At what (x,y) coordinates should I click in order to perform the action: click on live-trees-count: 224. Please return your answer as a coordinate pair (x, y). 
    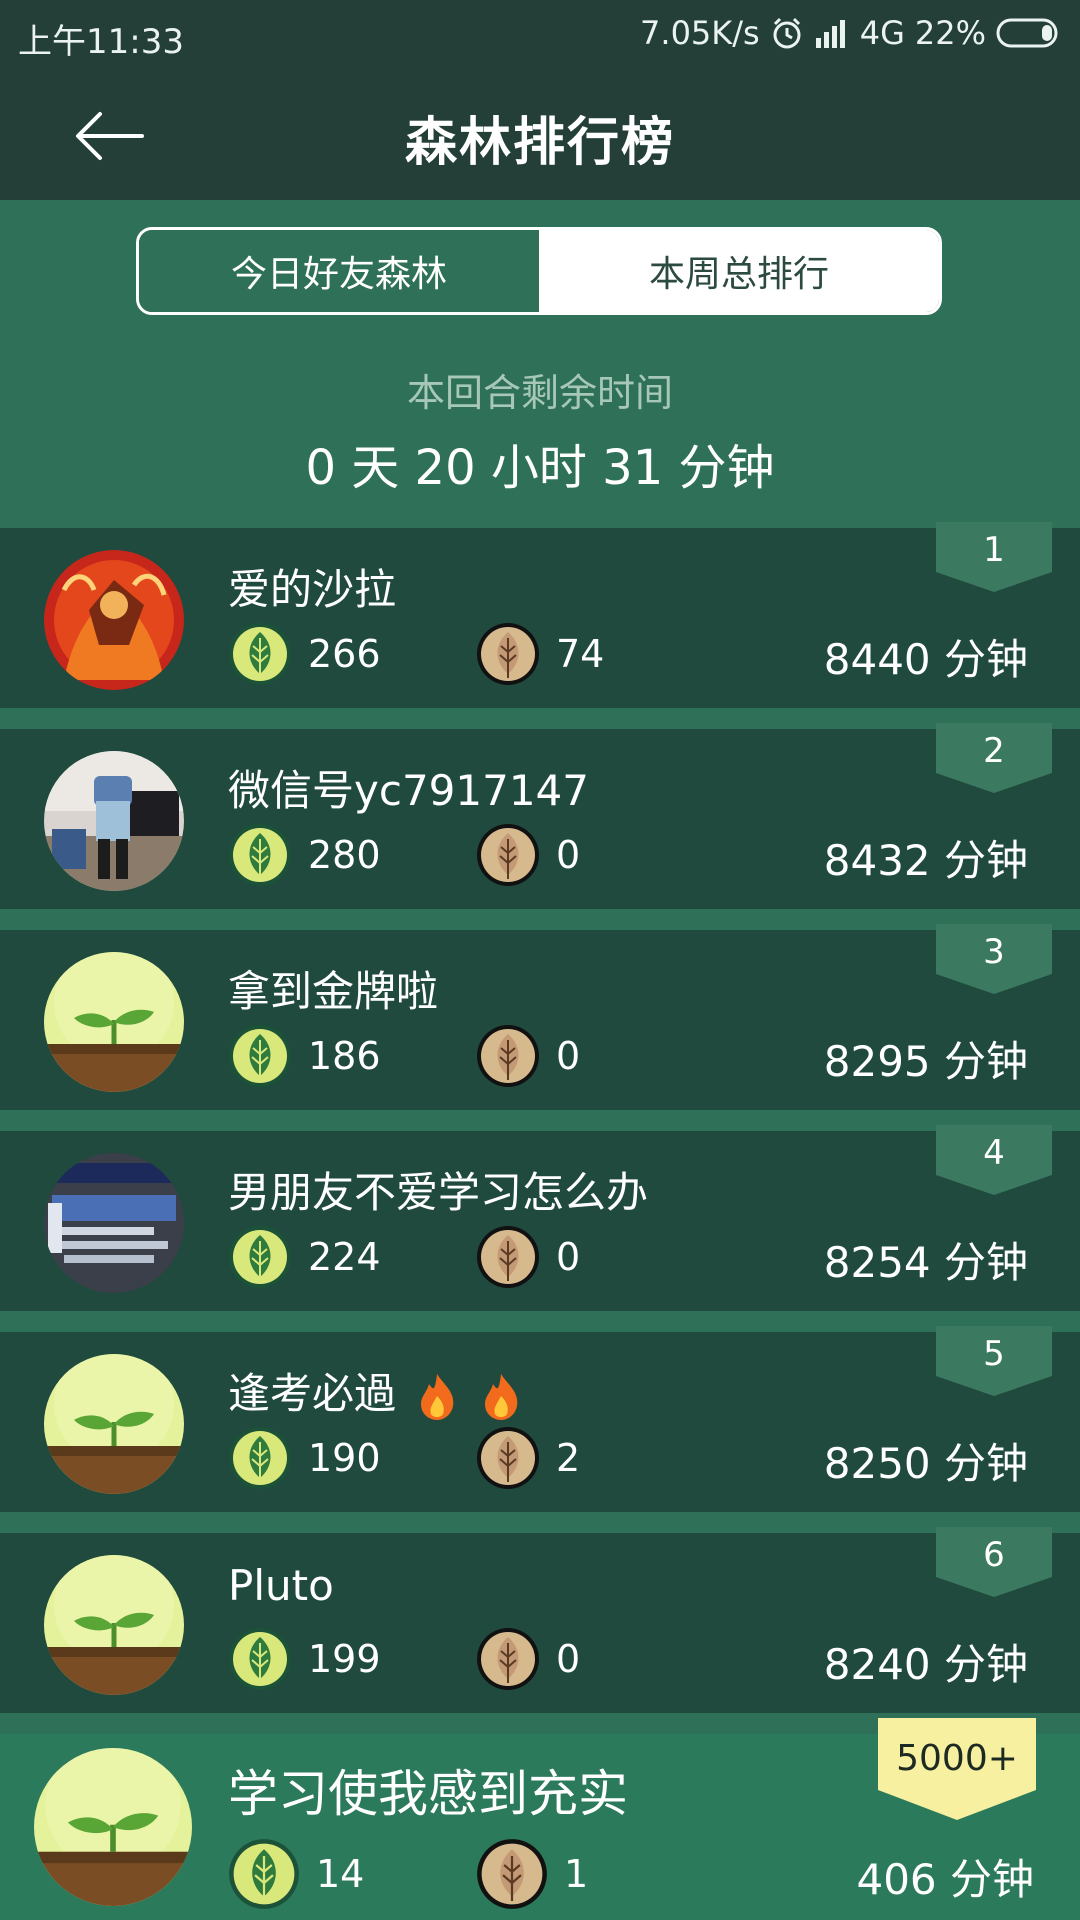
    Looking at the image, I should click on (344, 1257).